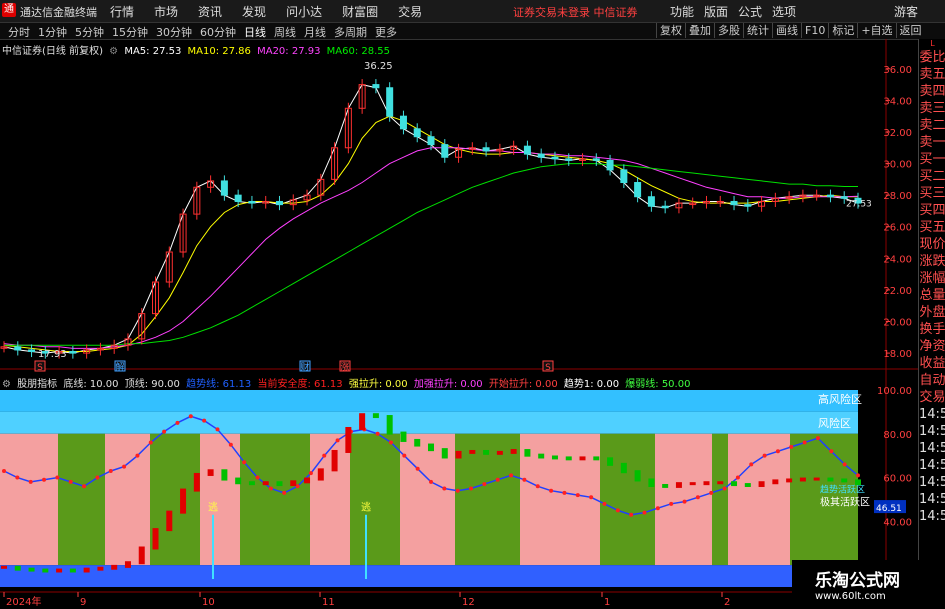  I want to click on tab-more: 更多, so click(386, 32).